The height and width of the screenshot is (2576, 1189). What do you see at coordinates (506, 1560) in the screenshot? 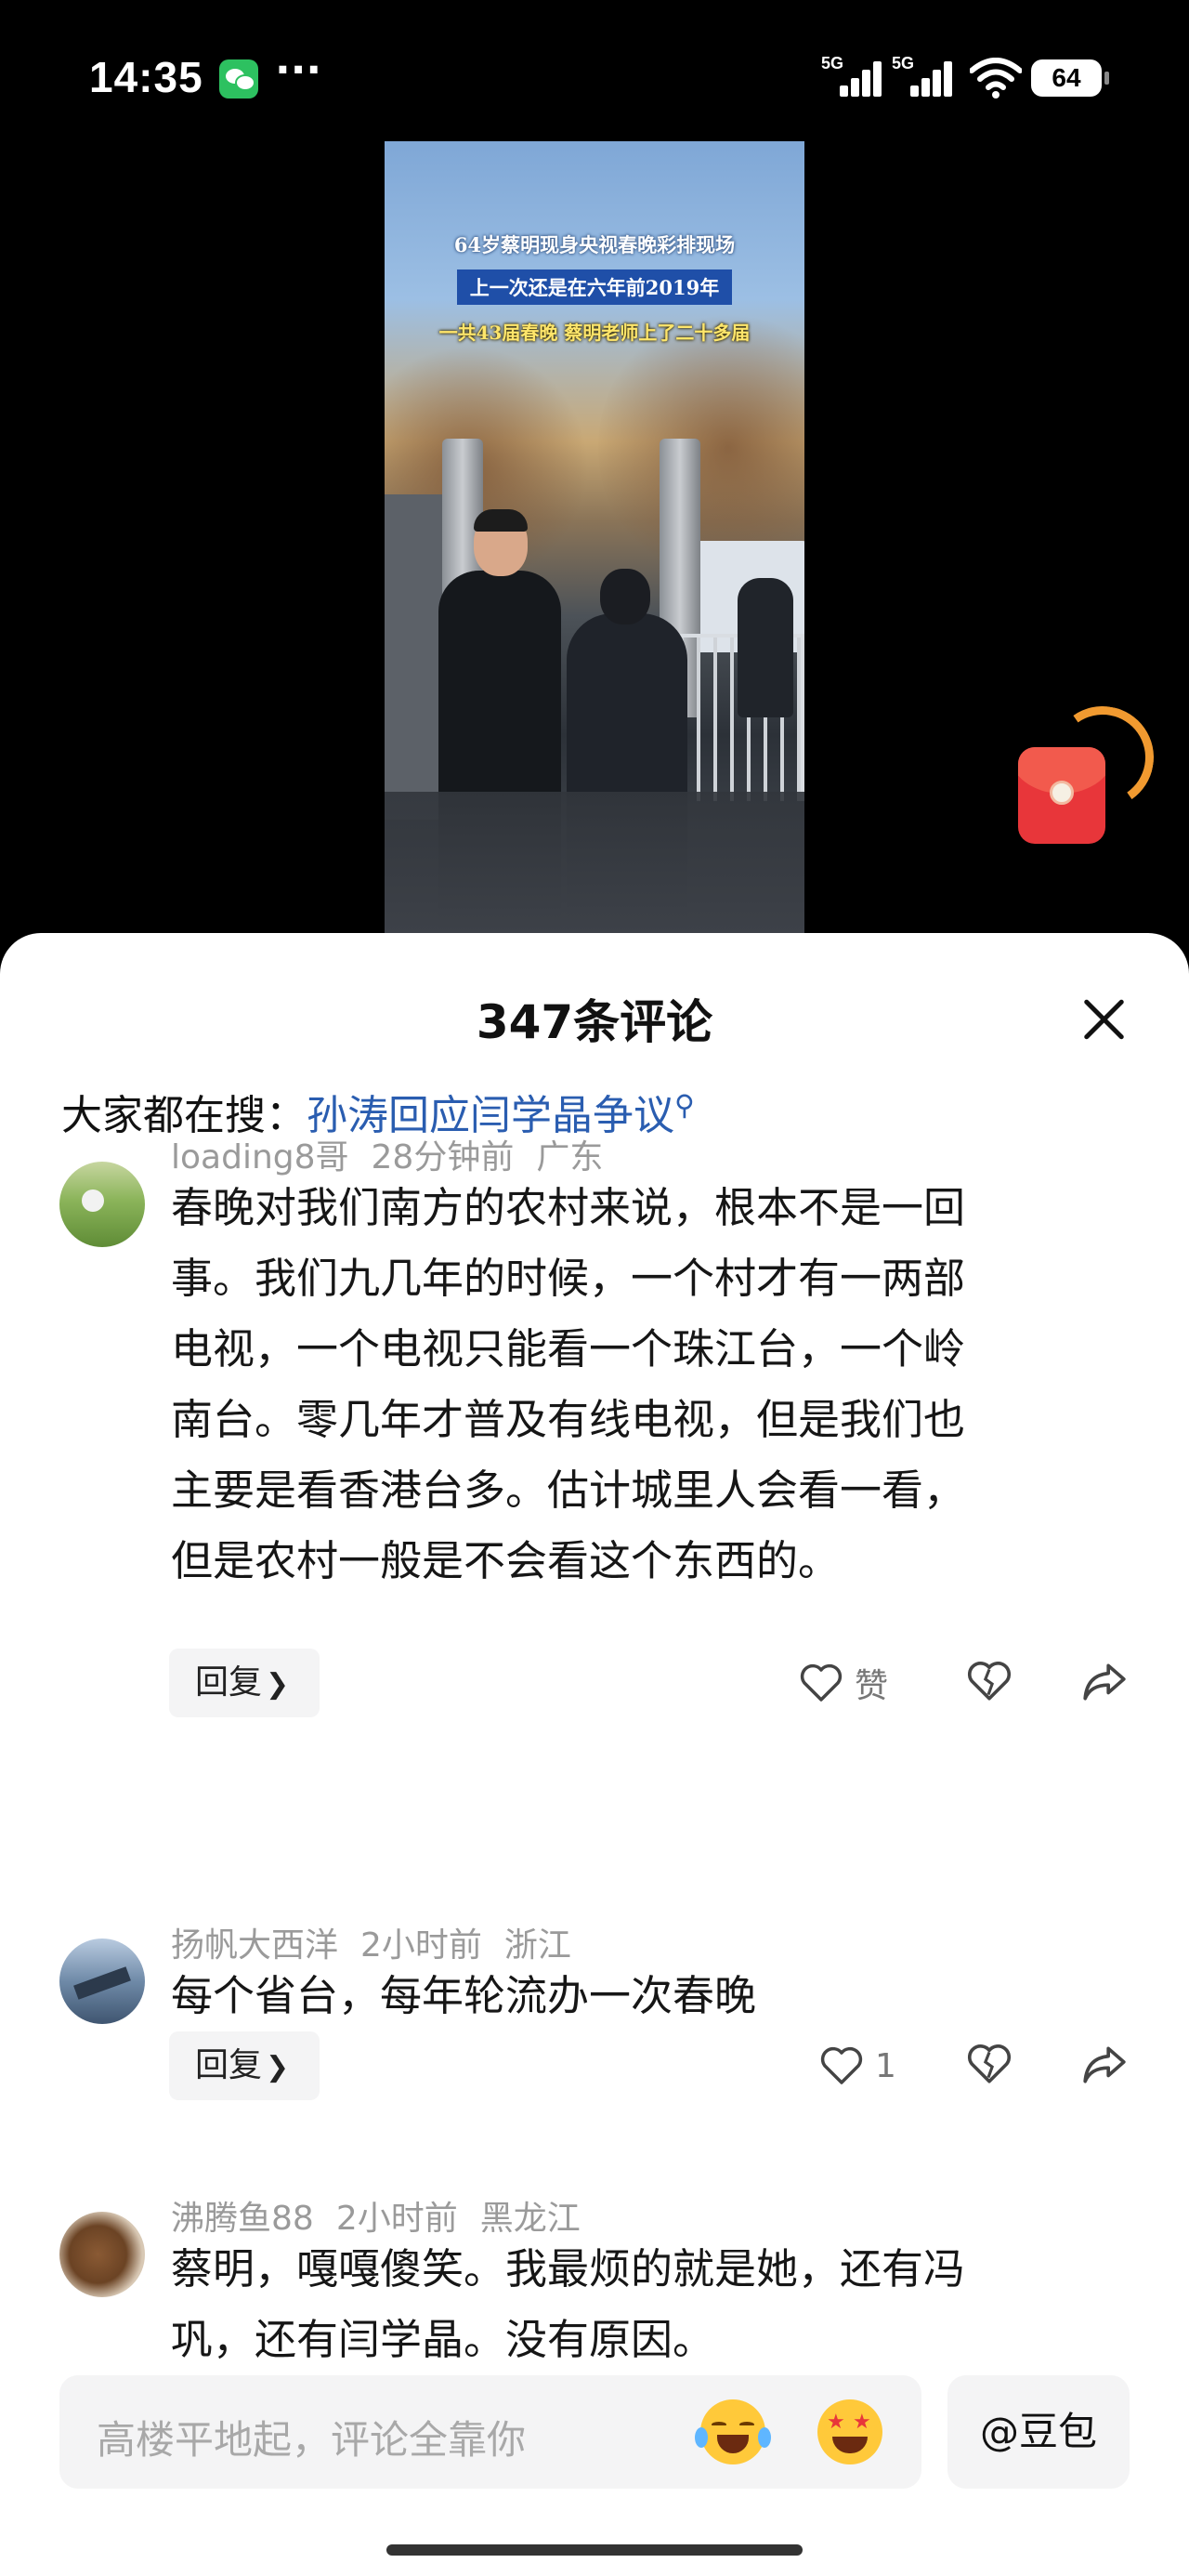
I see `comment-line: 但是农村一般是不会看这个东西的。` at bounding box center [506, 1560].